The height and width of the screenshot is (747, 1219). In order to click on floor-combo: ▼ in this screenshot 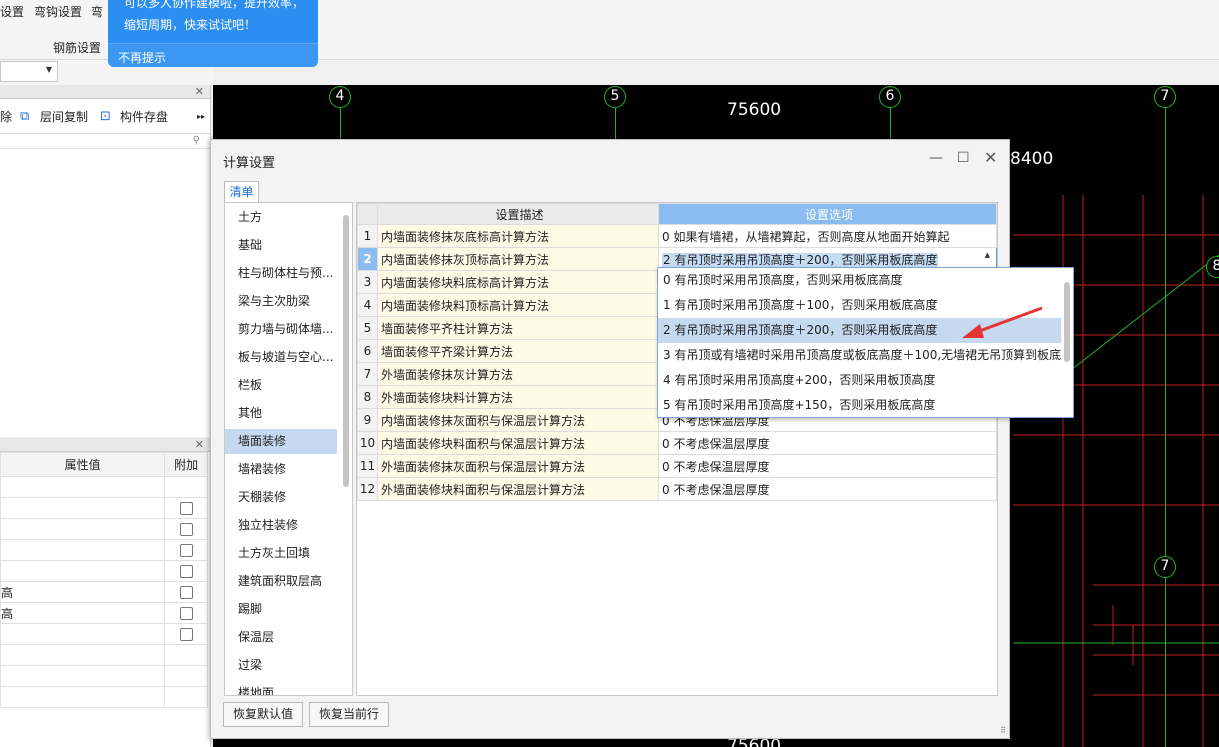, I will do `click(29, 71)`.